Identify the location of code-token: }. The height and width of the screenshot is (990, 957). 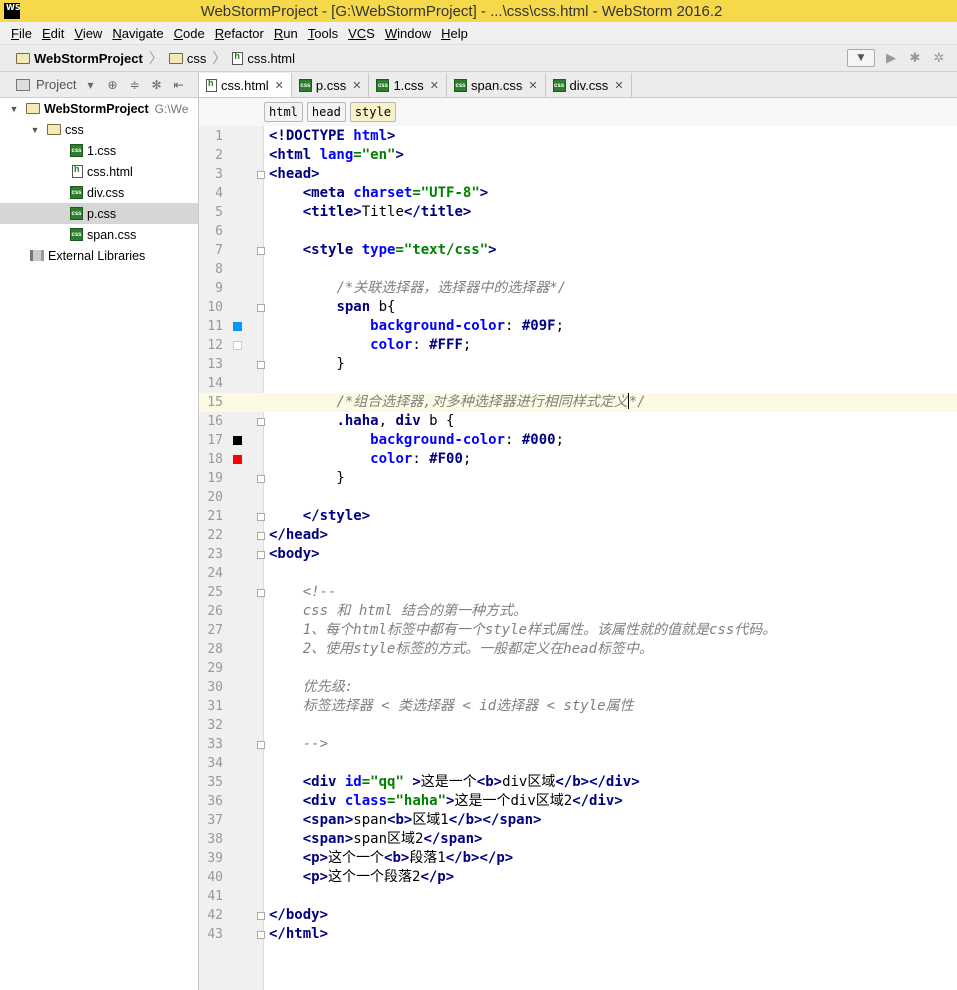
(307, 478).